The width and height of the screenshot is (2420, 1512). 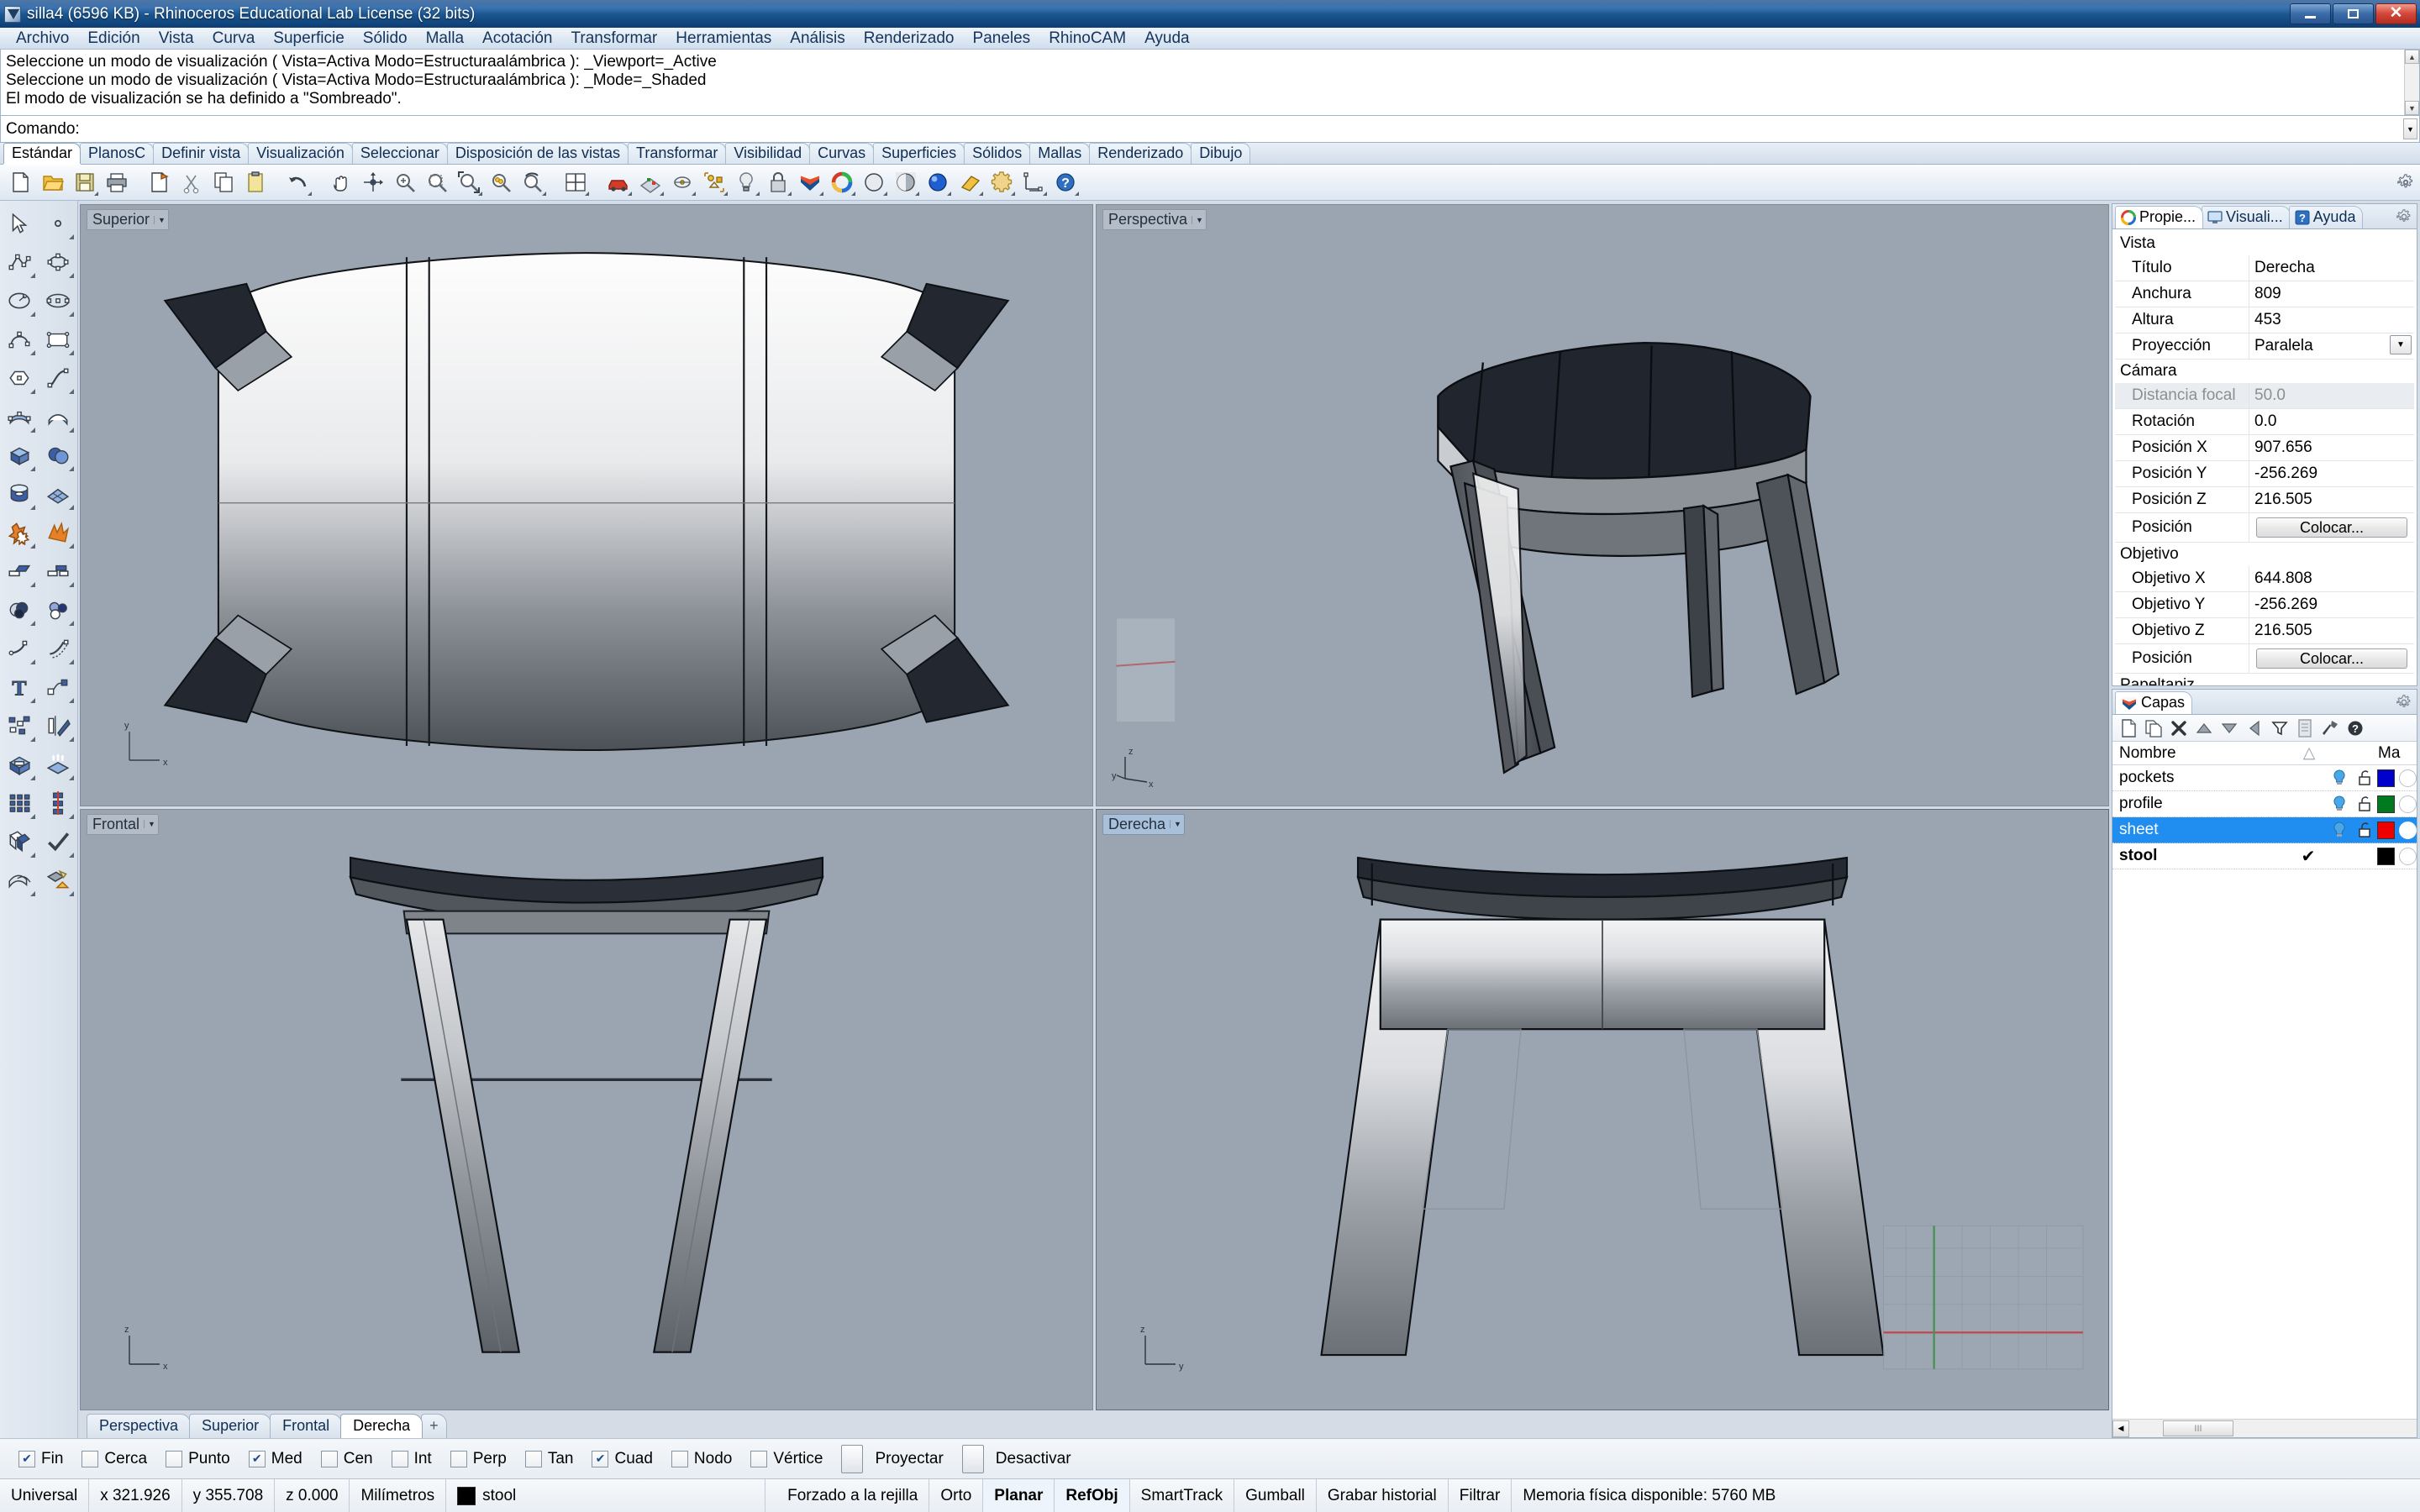 What do you see at coordinates (2204, 728) in the screenshot?
I see `move-up-icon` at bounding box center [2204, 728].